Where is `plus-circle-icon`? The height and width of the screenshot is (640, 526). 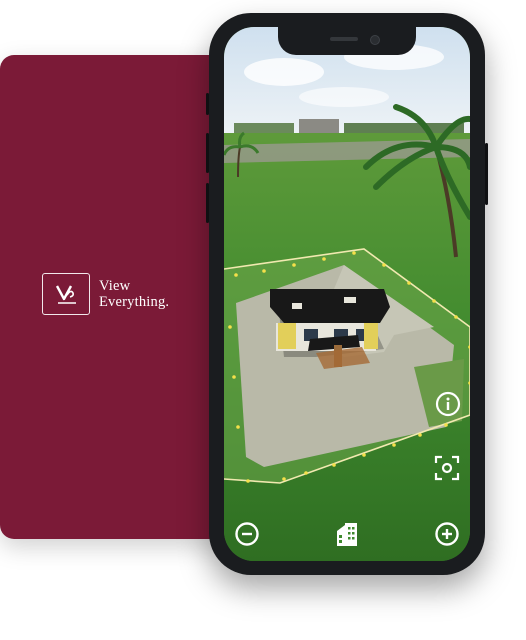
plus-circle-icon is located at coordinates (447, 534).